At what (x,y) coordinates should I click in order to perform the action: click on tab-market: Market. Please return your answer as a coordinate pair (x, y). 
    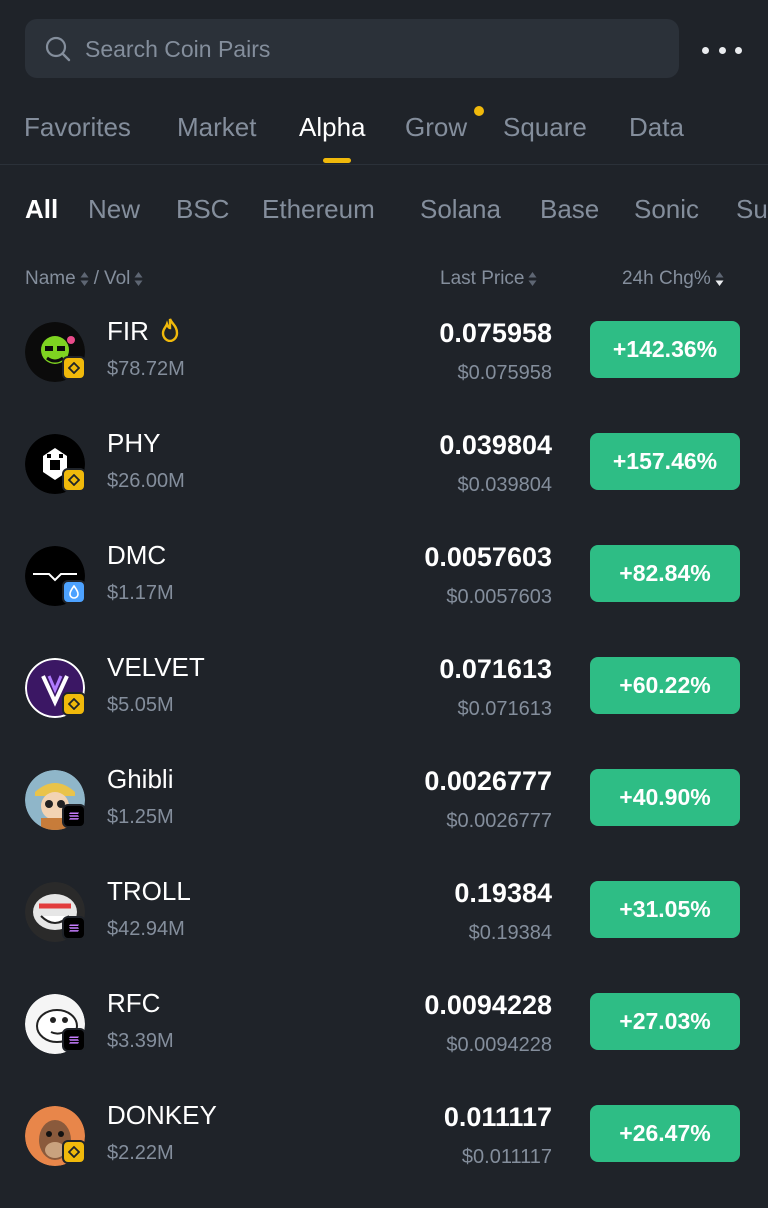
    Looking at the image, I should click on (216, 127).